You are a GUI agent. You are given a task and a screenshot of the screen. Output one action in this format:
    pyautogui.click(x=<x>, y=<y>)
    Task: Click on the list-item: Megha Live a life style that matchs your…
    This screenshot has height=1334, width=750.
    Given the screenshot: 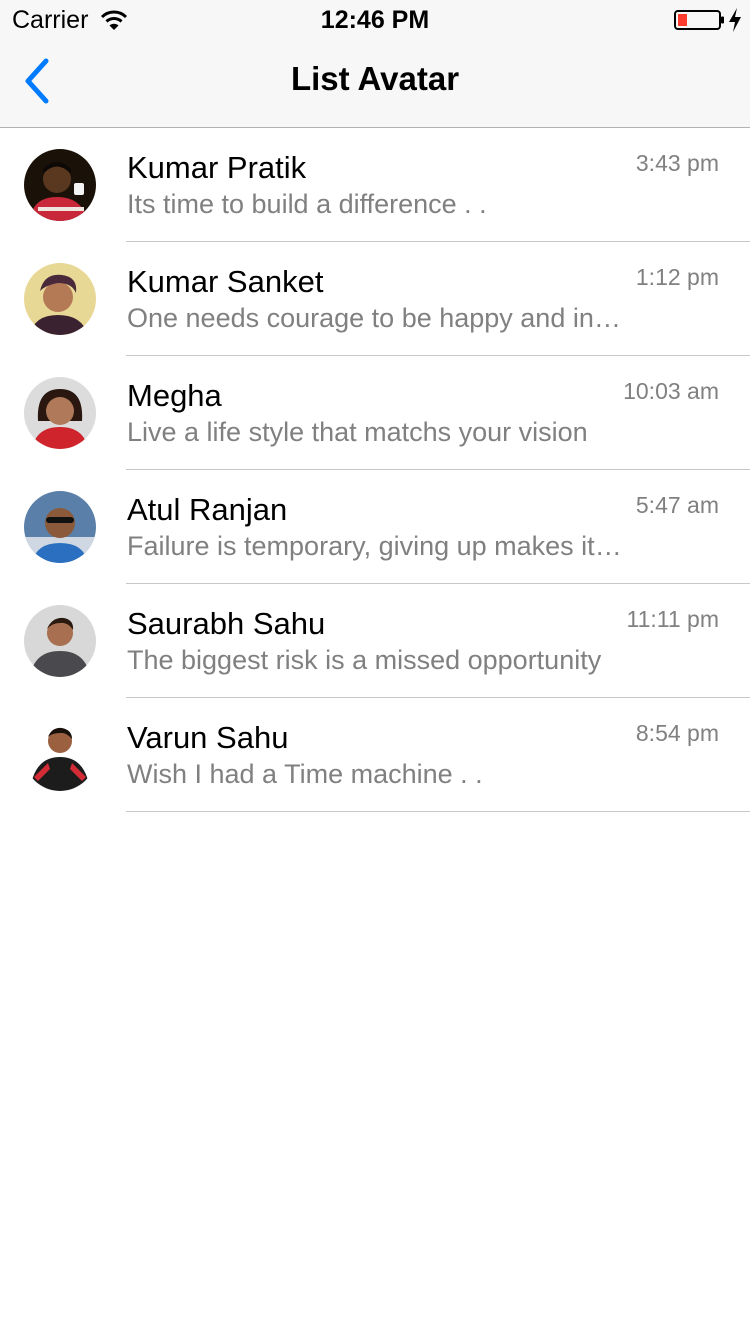 What is the action you would take?
    pyautogui.click(x=375, y=413)
    